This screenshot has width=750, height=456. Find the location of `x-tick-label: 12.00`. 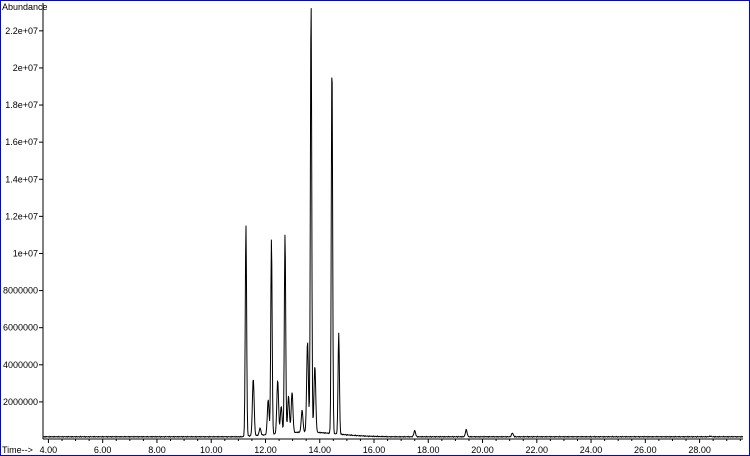

x-tick-label: 12.00 is located at coordinates (265, 450).